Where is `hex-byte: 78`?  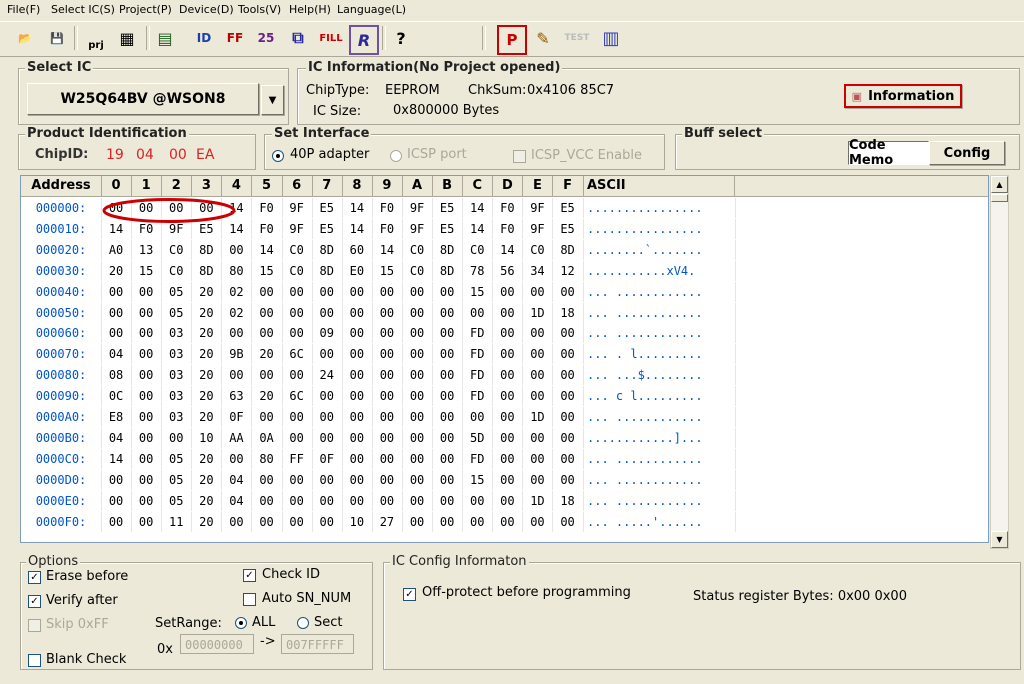 hex-byte: 78 is located at coordinates (478, 270).